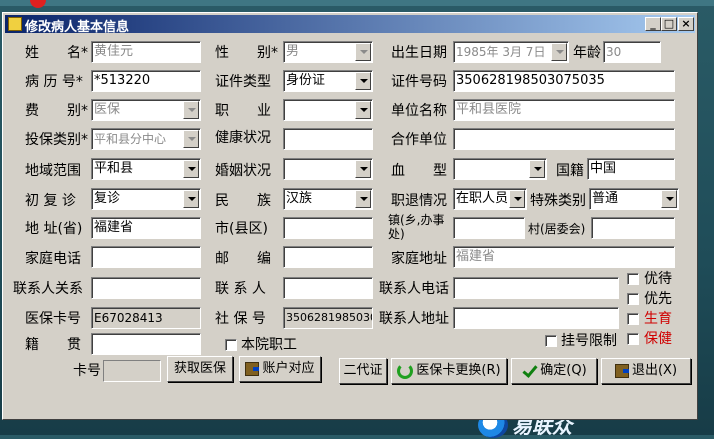 This screenshot has width=714, height=439. Describe the element at coordinates (633, 279) in the screenshot. I see `priority-wait-checkbox` at that location.